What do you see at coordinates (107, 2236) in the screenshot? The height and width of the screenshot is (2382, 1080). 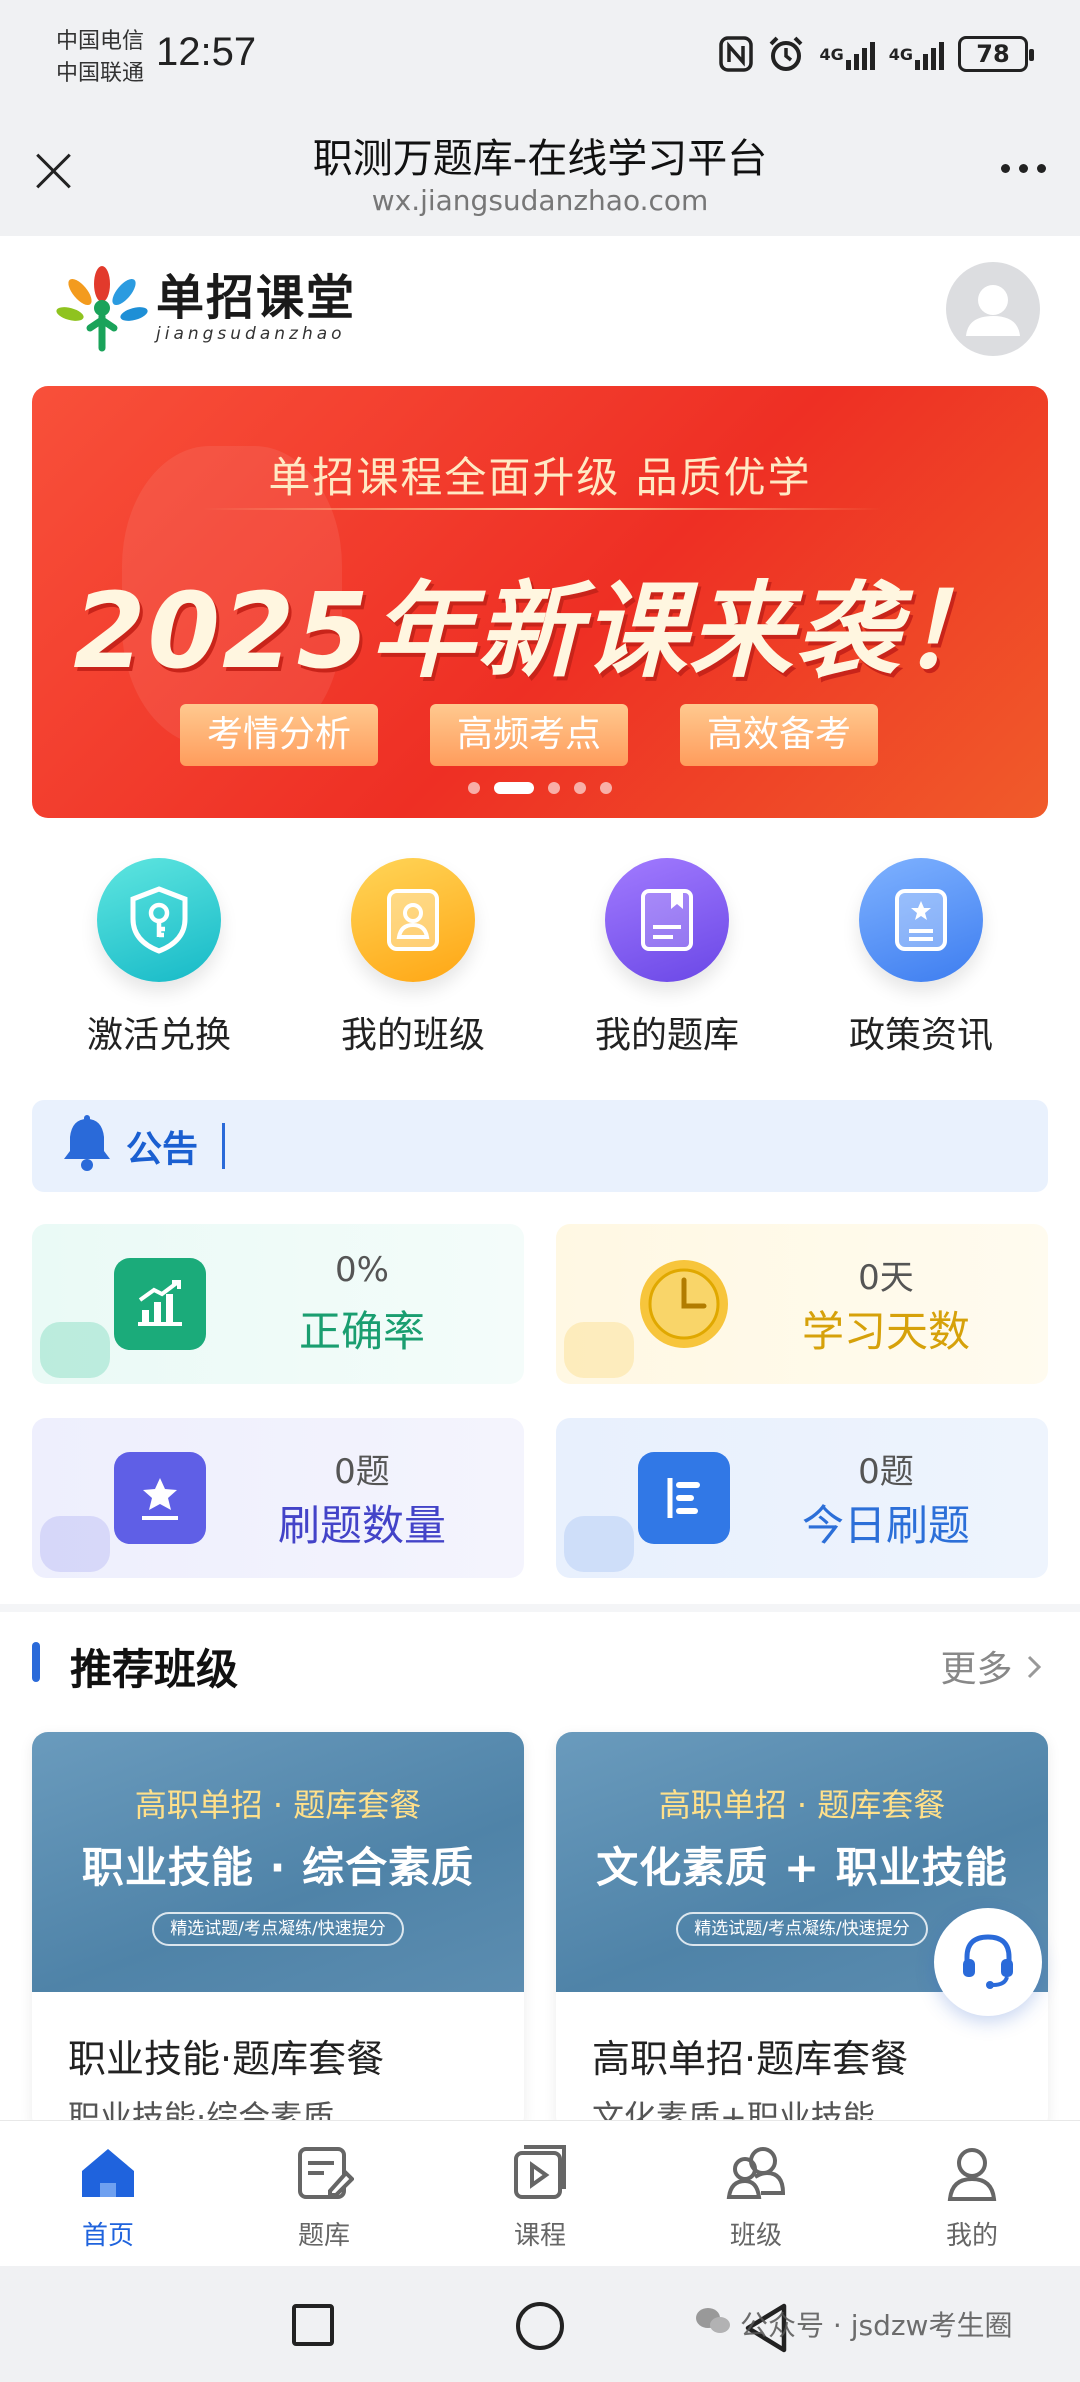 I see `tab-label: 首页` at bounding box center [107, 2236].